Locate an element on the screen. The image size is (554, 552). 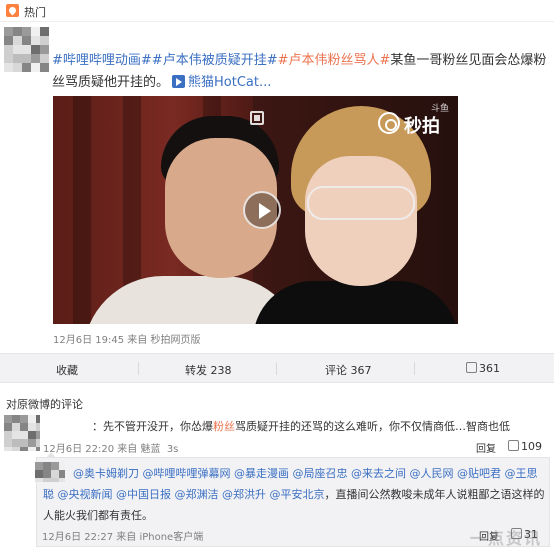
hot-icon is located at coordinates (12, 10).